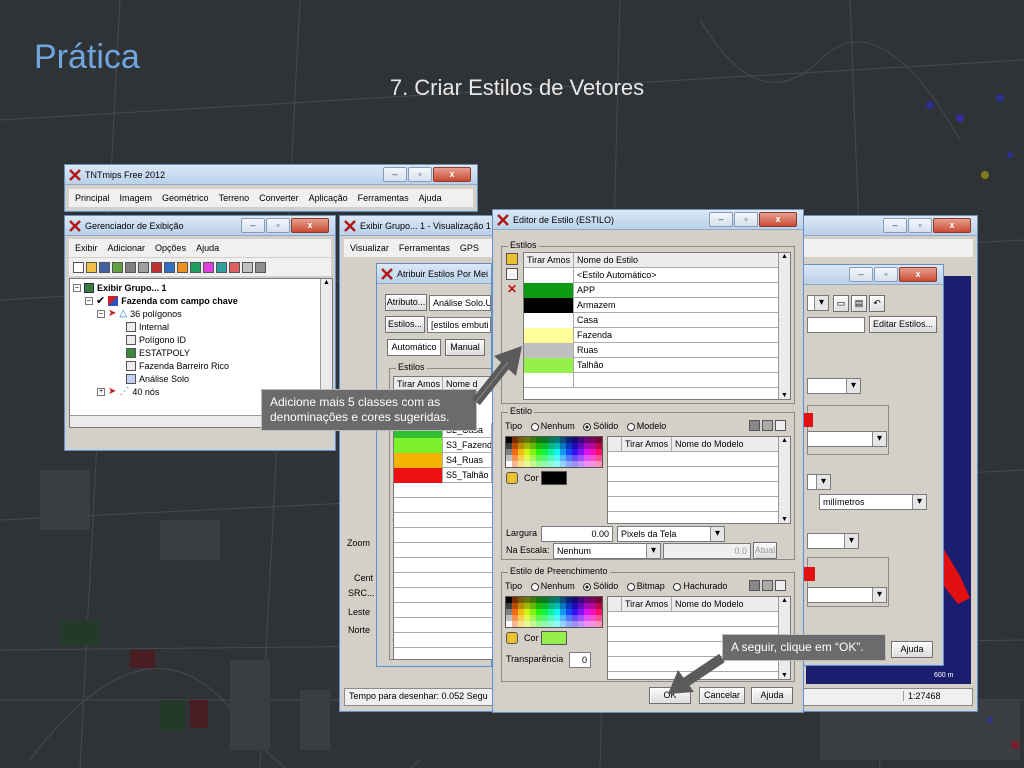 Image resolution: width=1024 pixels, height=768 pixels. What do you see at coordinates (328, 198) in the screenshot?
I see `menu-aplicacao: Aplicação` at bounding box center [328, 198].